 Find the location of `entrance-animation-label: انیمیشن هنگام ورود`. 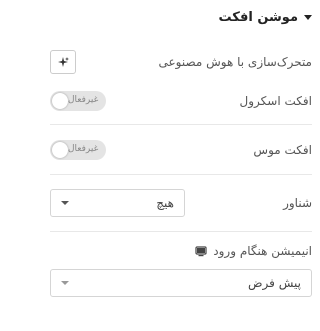

entrance-animation-label: انیمیشن هنگام ورود is located at coordinates (262, 251).